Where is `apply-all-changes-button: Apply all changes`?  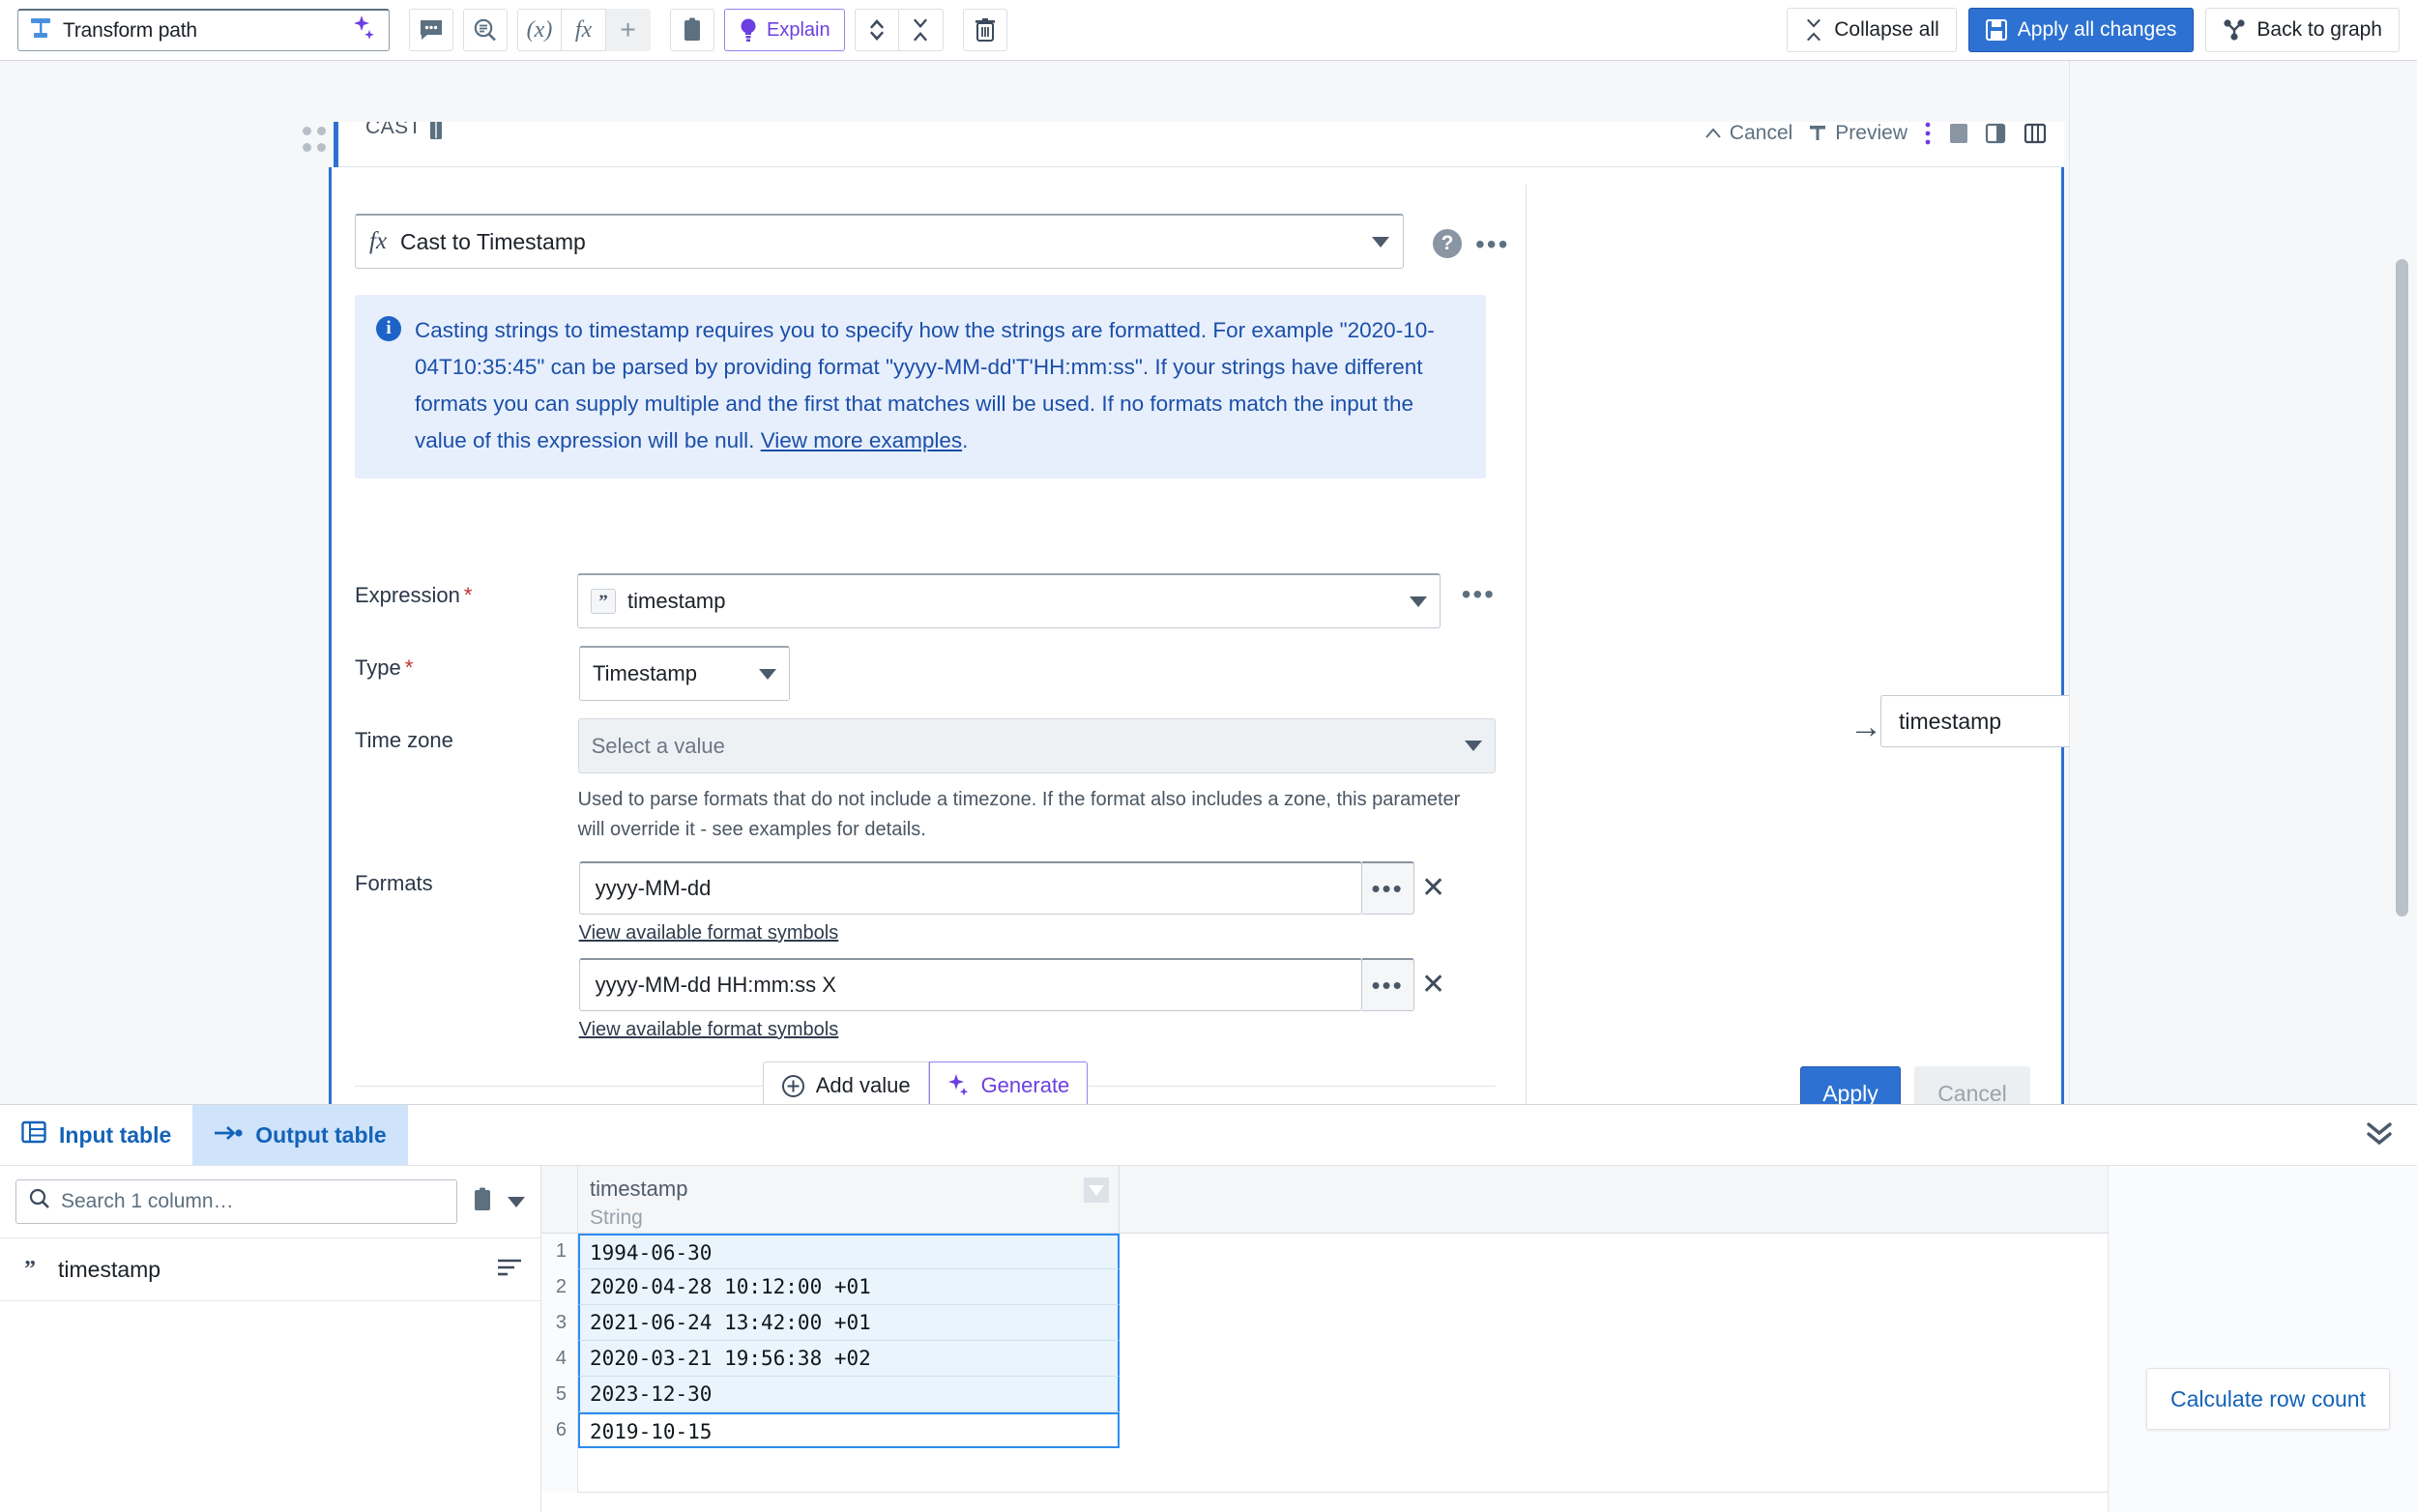 apply-all-changes-button: Apply all changes is located at coordinates (2081, 30).